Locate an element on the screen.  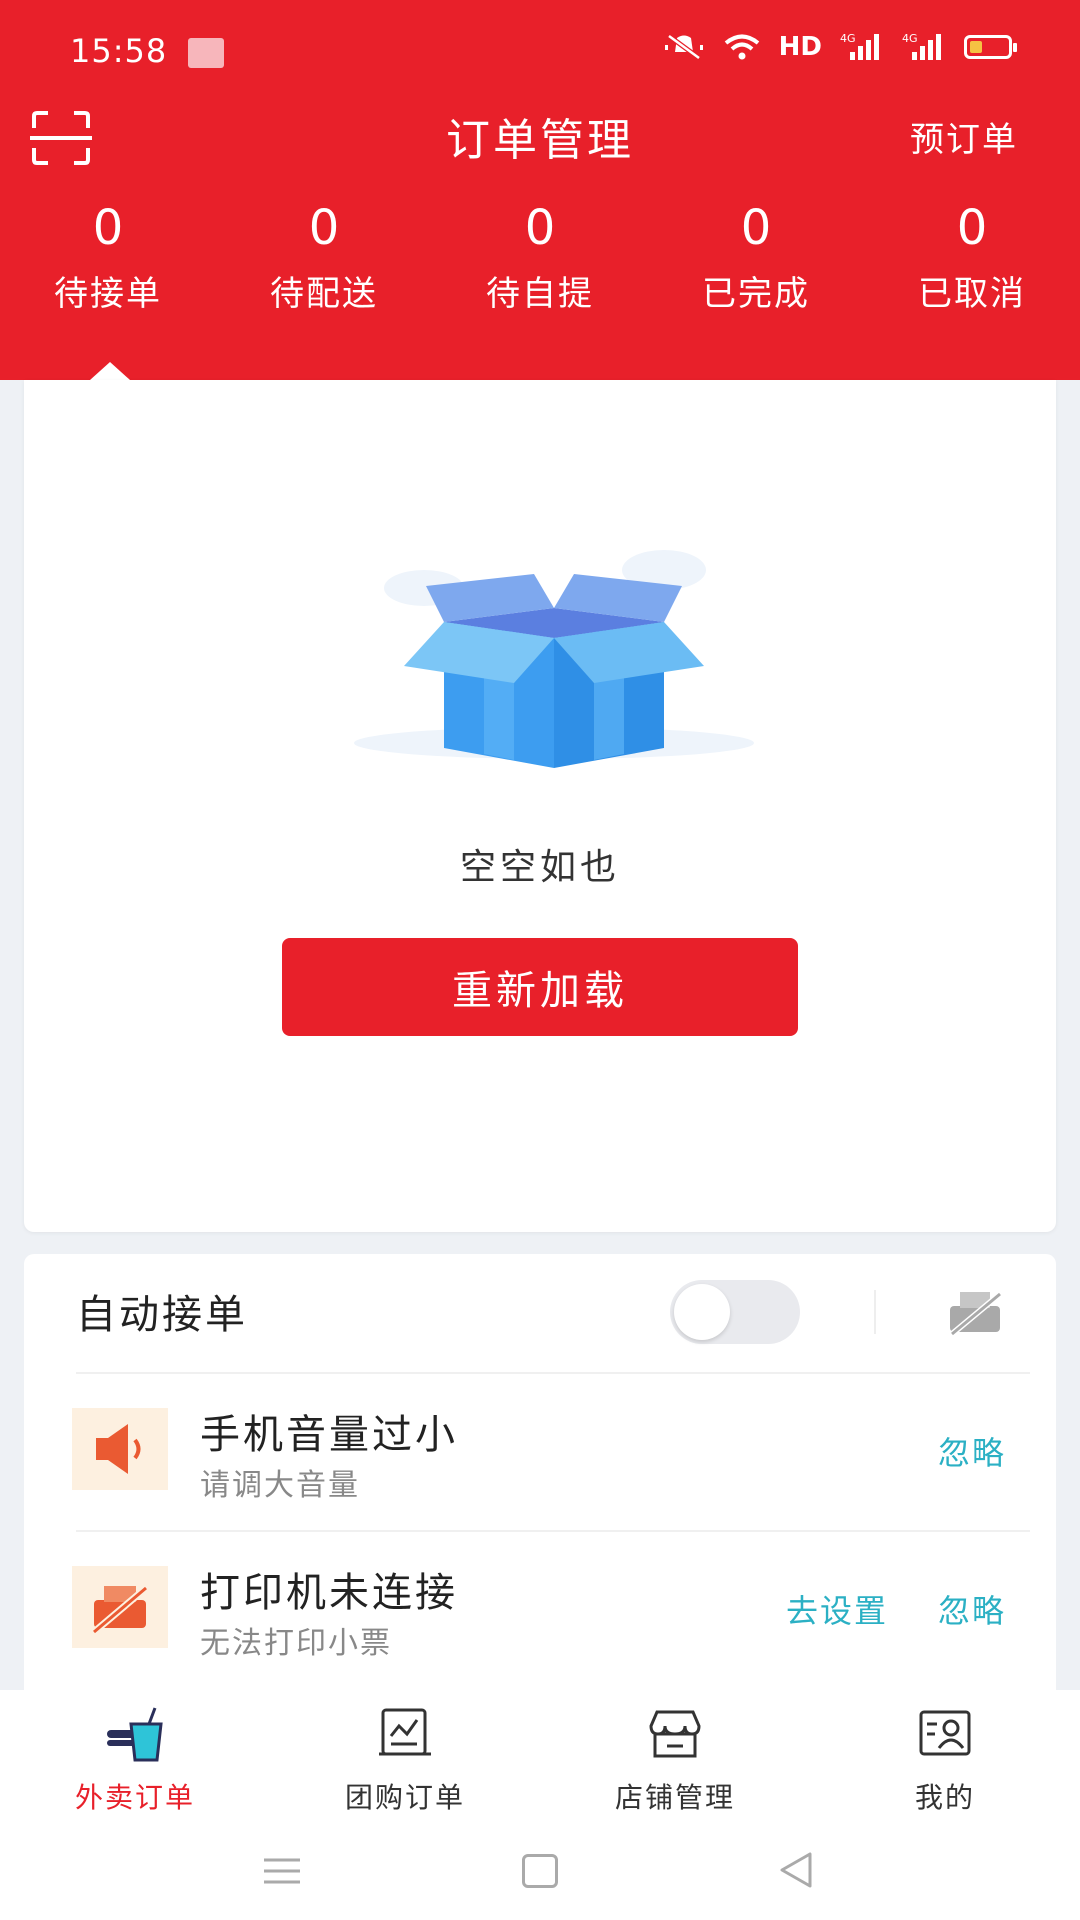
status-bar: 15:58 HD 4G 4G is located at coordinates (540, 50).